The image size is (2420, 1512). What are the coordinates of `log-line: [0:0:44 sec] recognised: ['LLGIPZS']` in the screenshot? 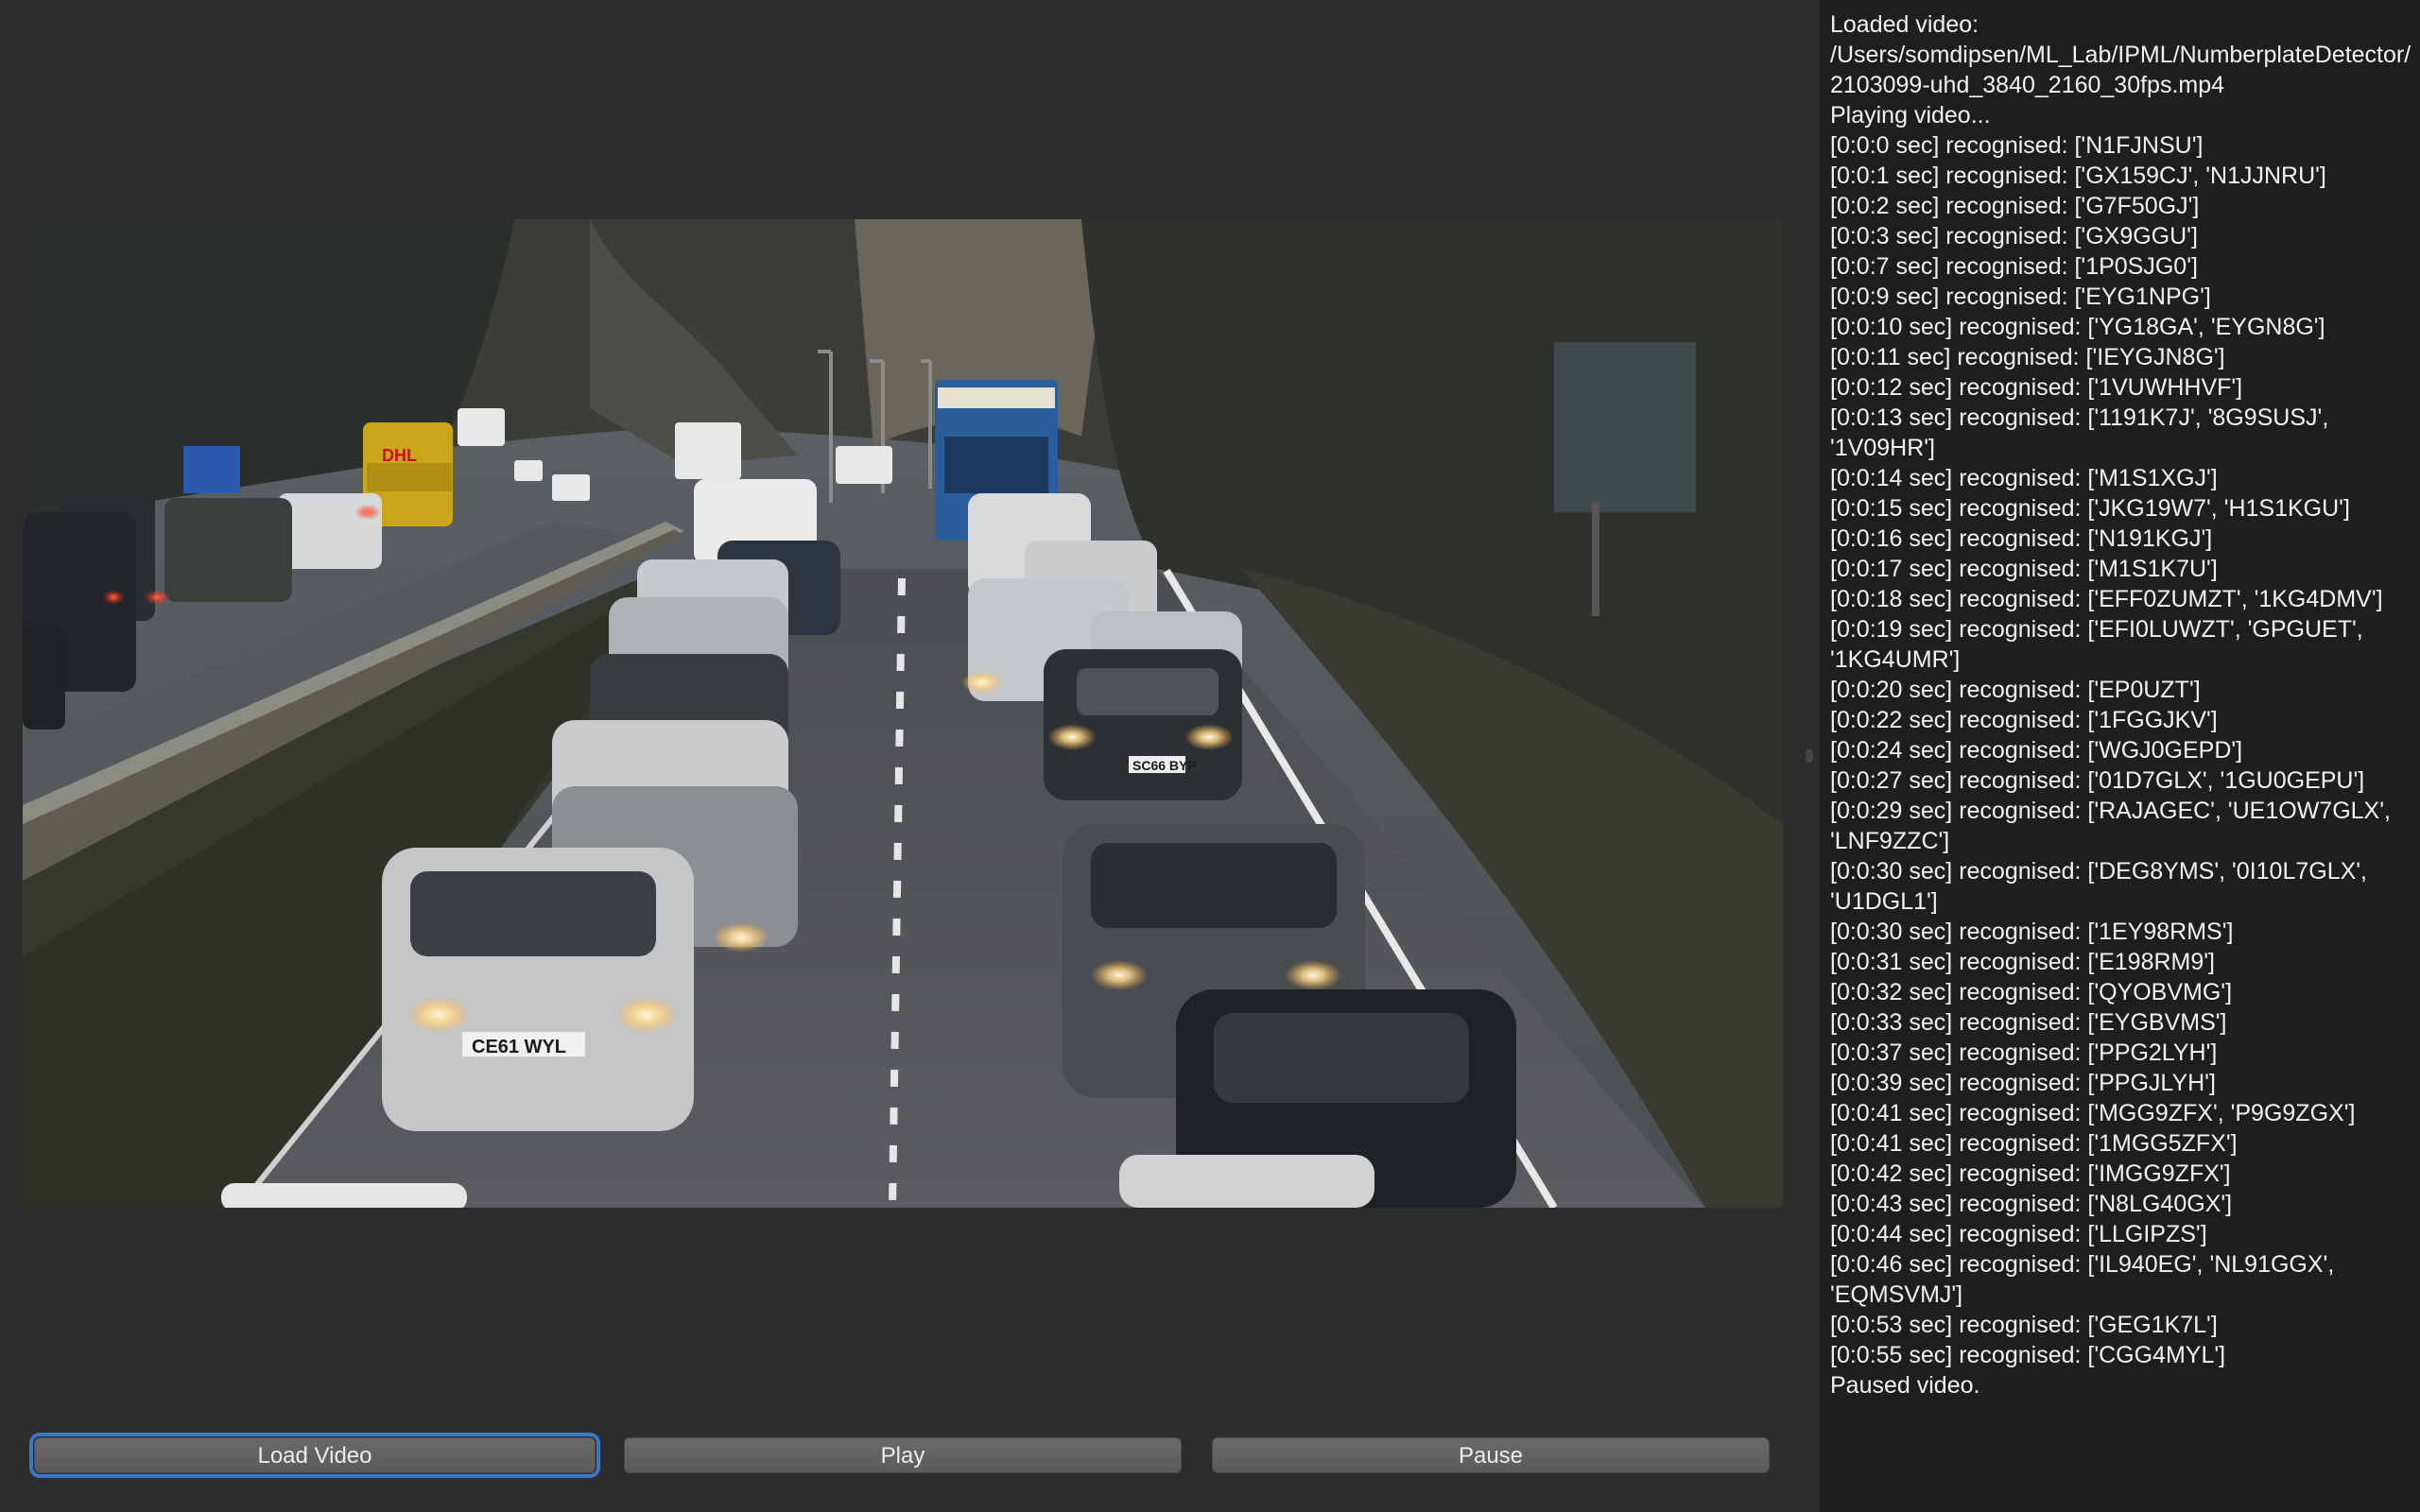 It's located at (2019, 1234).